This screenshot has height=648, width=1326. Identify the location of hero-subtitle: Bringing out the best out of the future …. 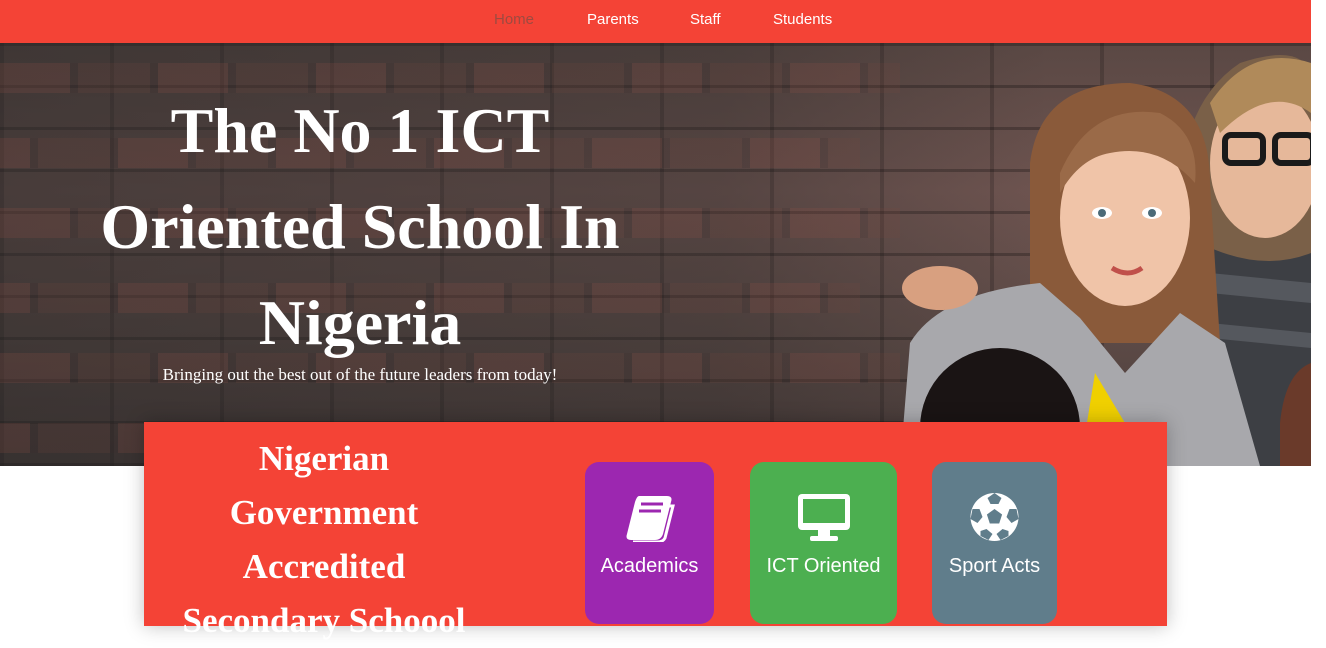
(360, 374).